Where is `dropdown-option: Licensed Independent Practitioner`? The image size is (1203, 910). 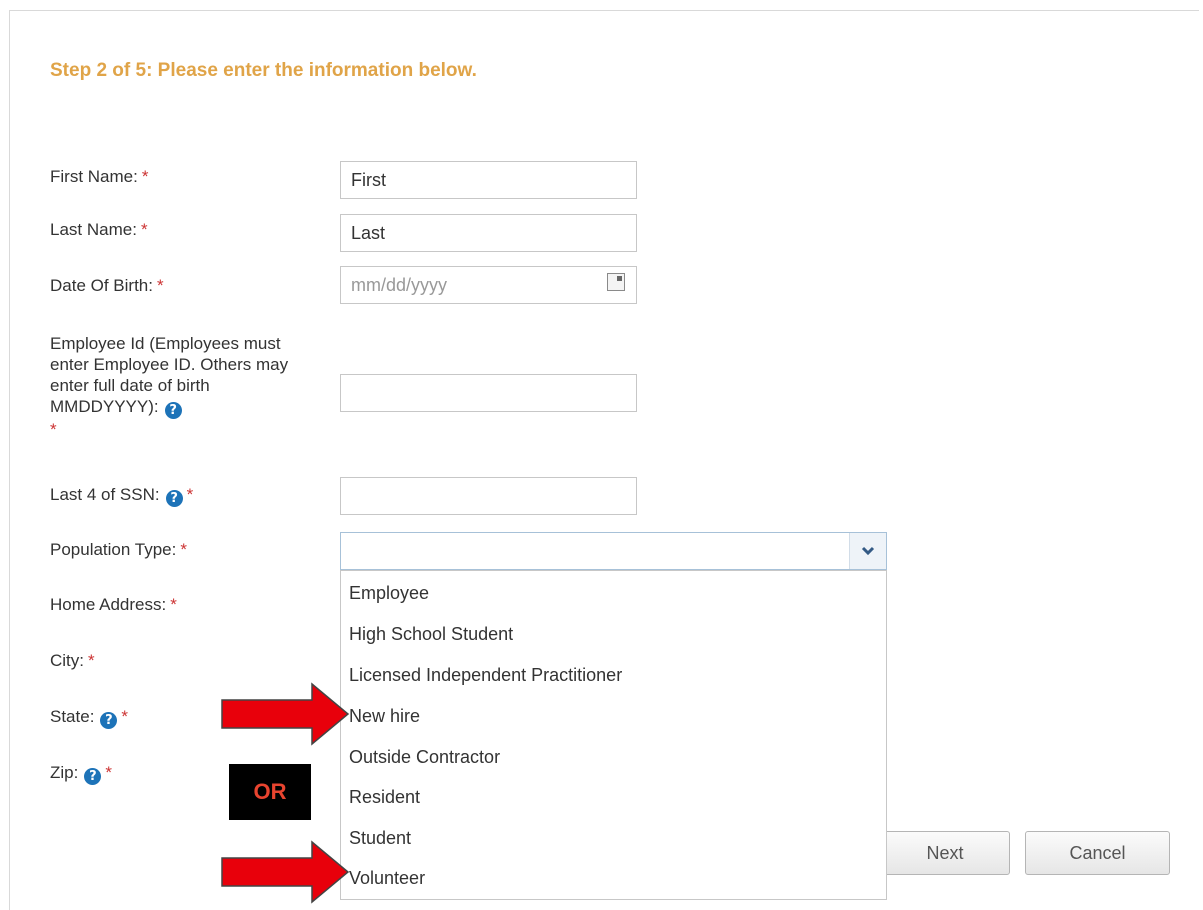
dropdown-option: Licensed Independent Practitioner is located at coordinates (485, 675).